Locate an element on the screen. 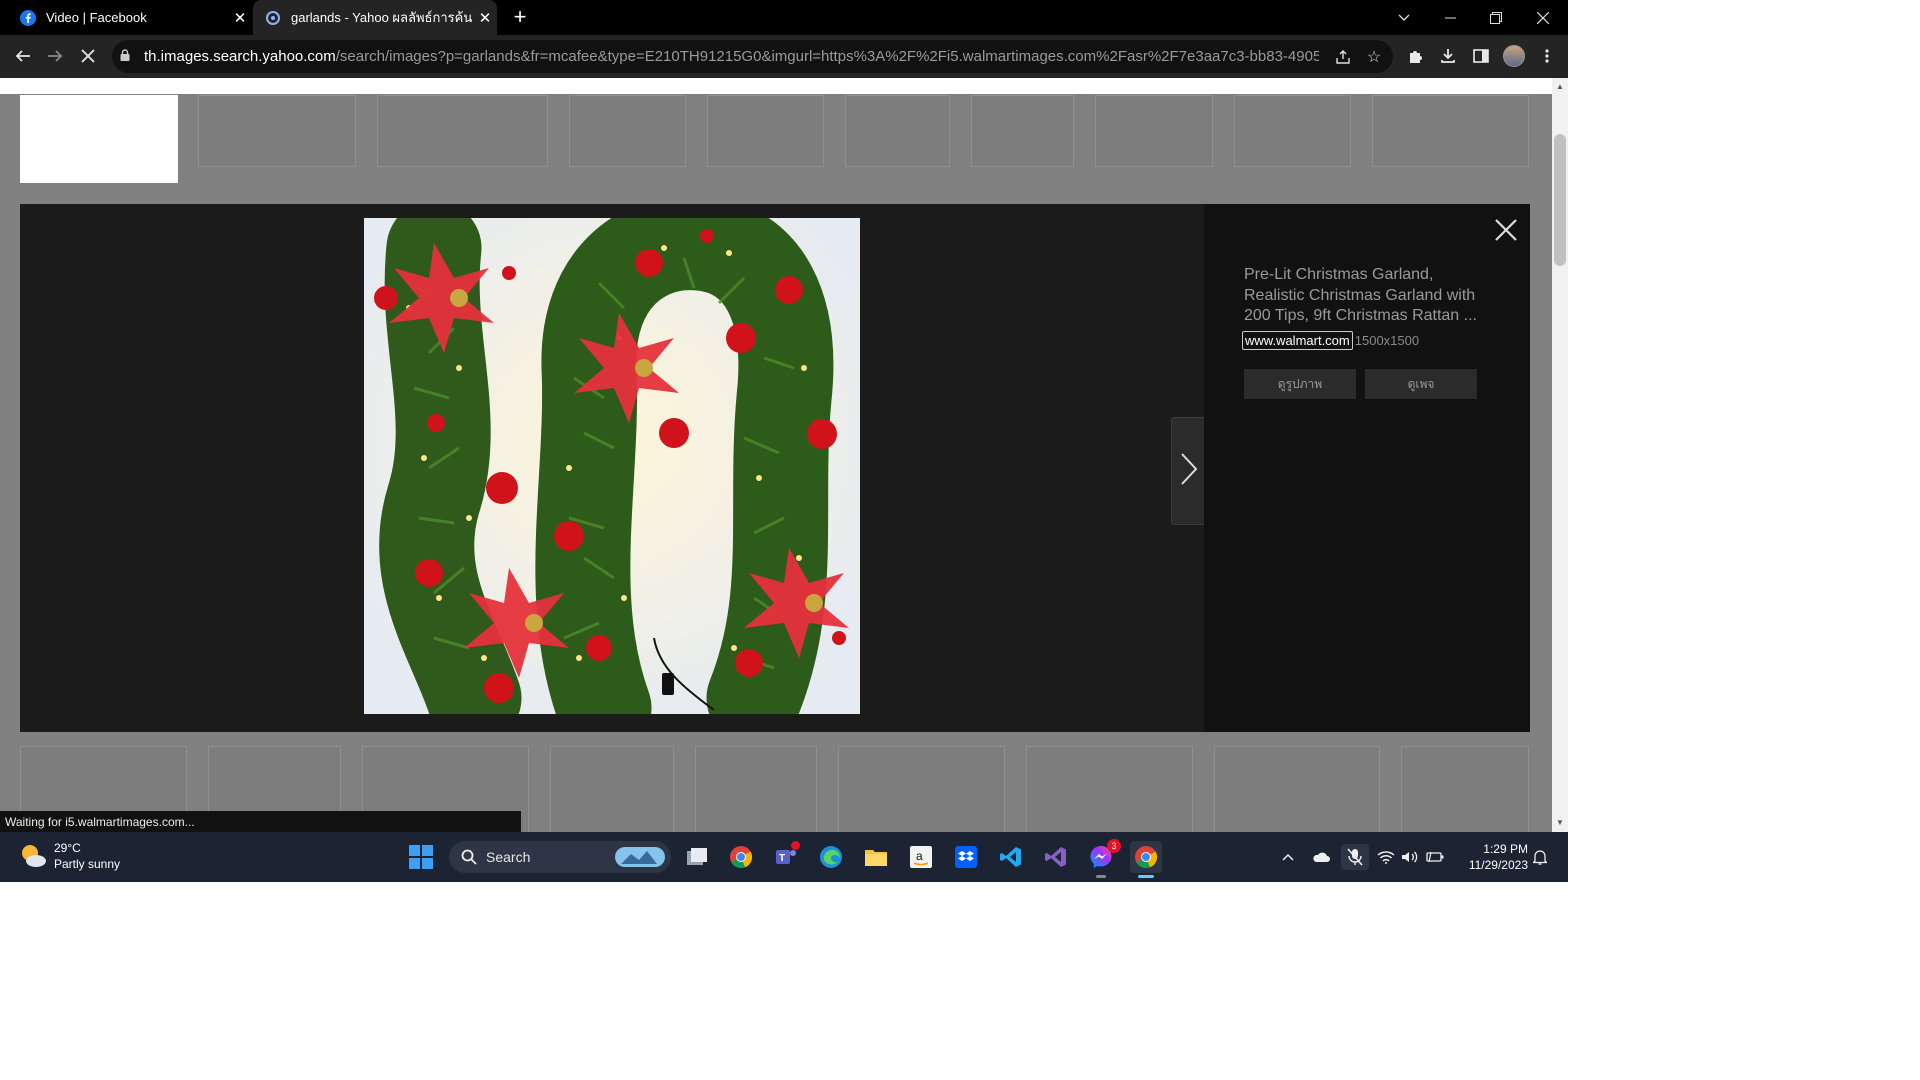  search-label: Search is located at coordinates (508, 857).